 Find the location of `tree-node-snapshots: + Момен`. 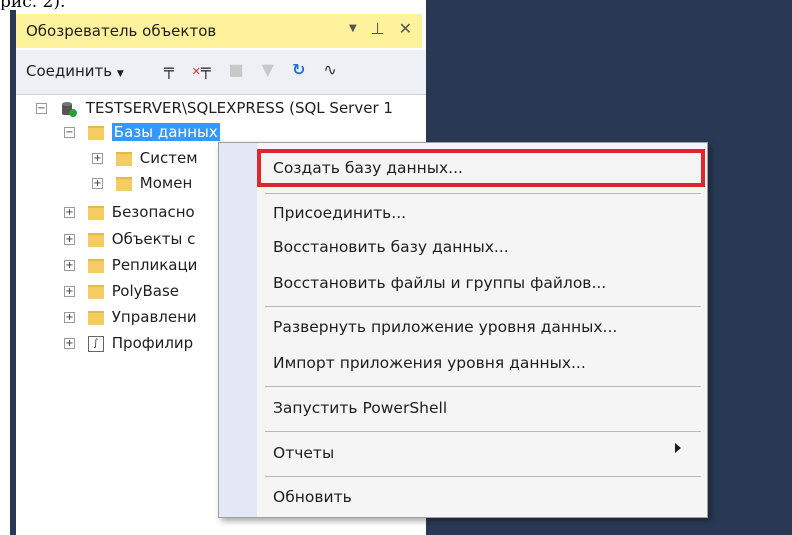

tree-node-snapshots: + Момен is located at coordinates (142, 183).